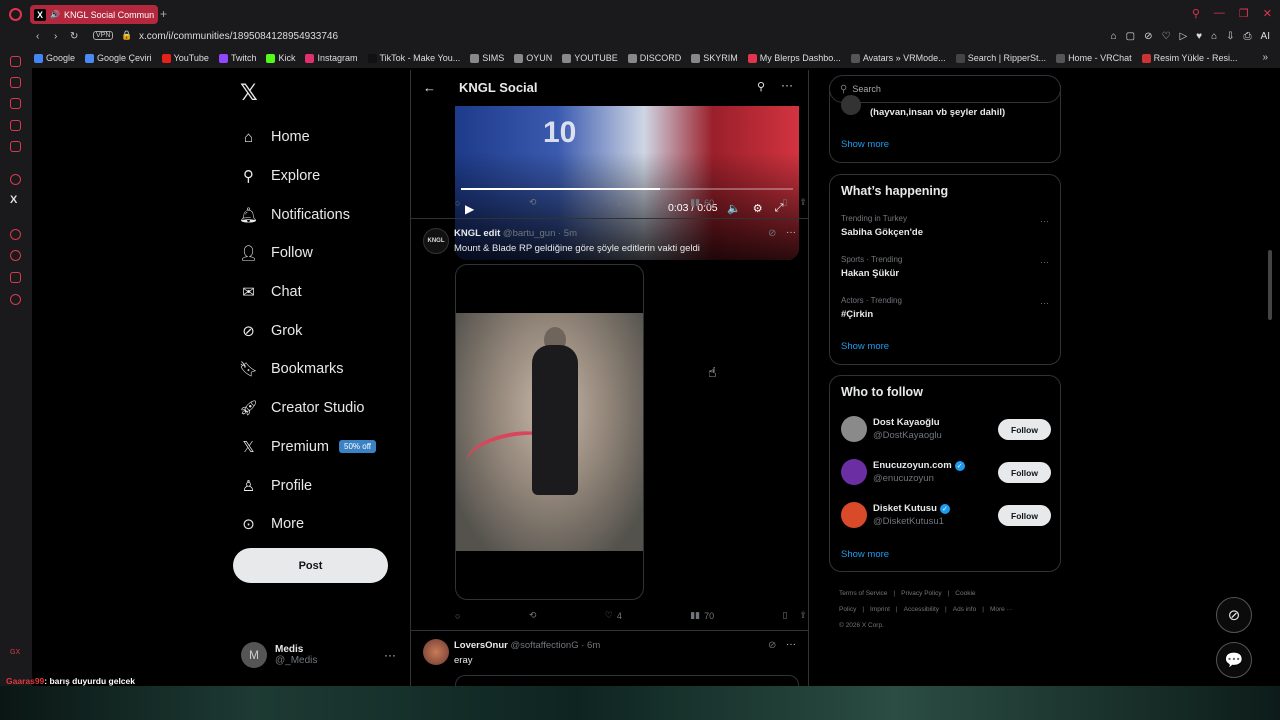  I want to click on nav-item-follow: 👤︎ Follow, so click(307, 253).